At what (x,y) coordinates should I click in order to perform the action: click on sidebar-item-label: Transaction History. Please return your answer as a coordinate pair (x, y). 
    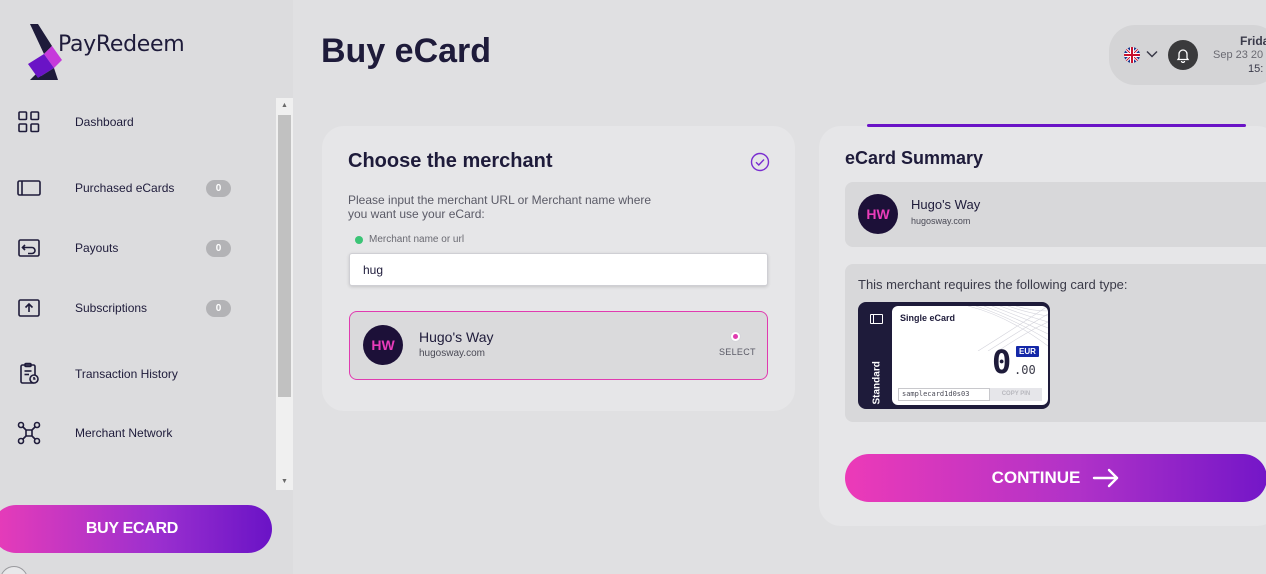
    Looking at the image, I should click on (126, 374).